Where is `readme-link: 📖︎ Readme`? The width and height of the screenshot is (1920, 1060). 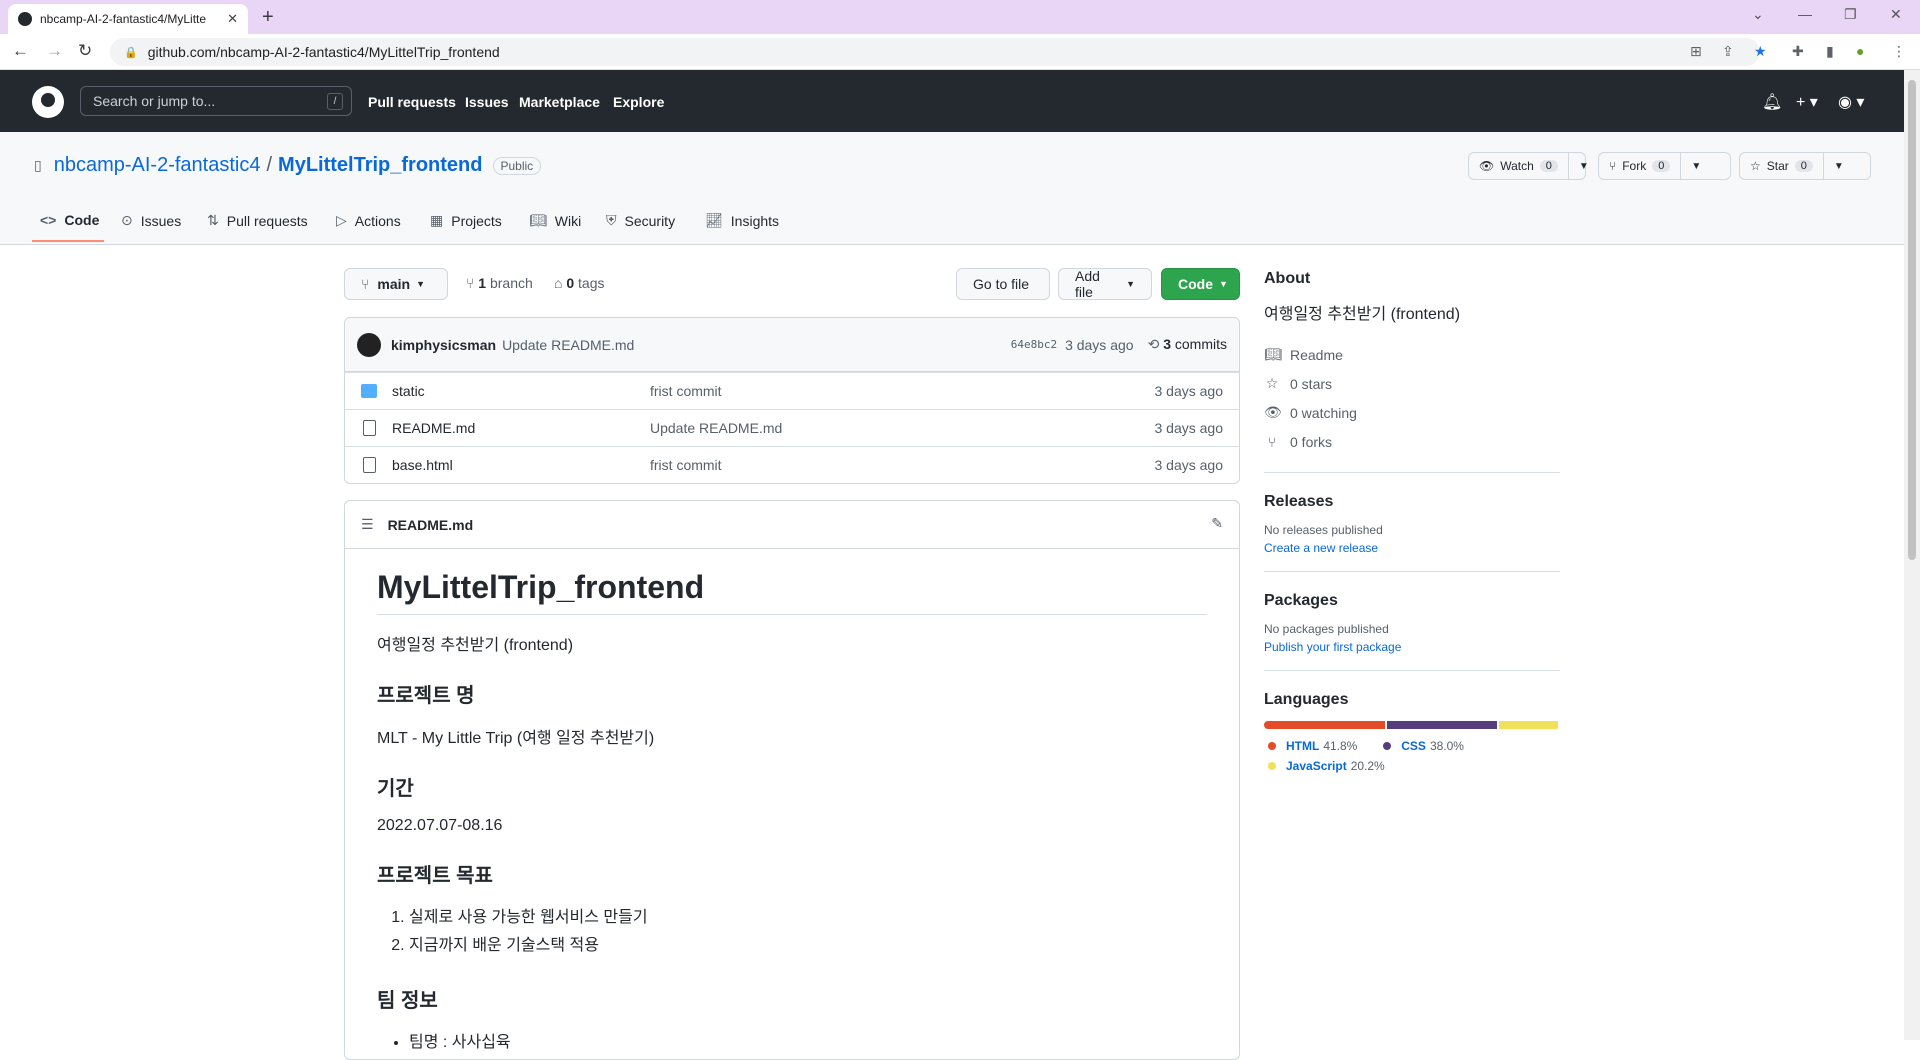
readme-link: 📖︎ Readme is located at coordinates (1412, 354).